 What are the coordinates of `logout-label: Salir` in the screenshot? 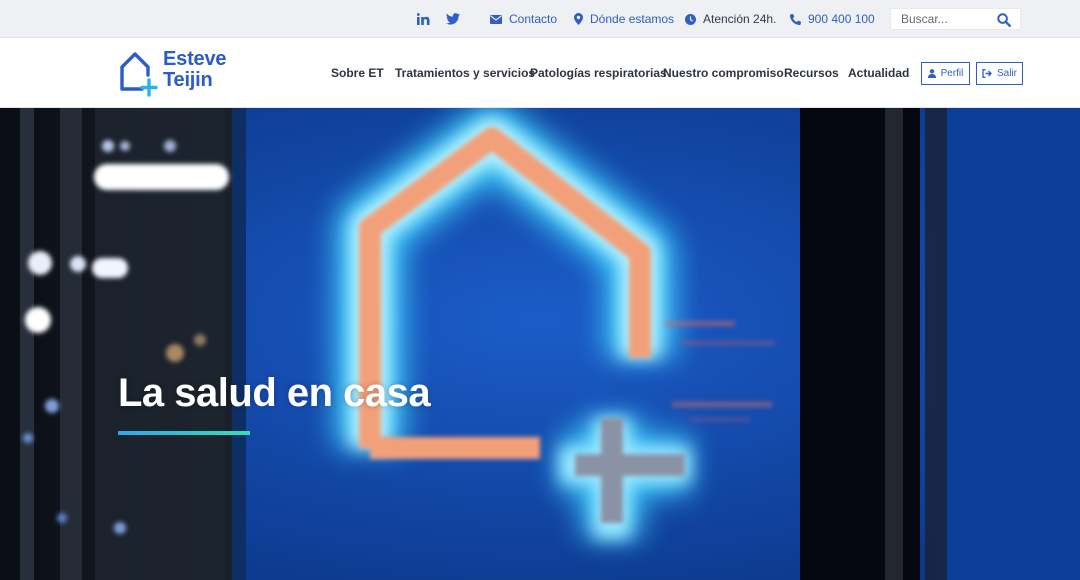 It's located at (1006, 73).